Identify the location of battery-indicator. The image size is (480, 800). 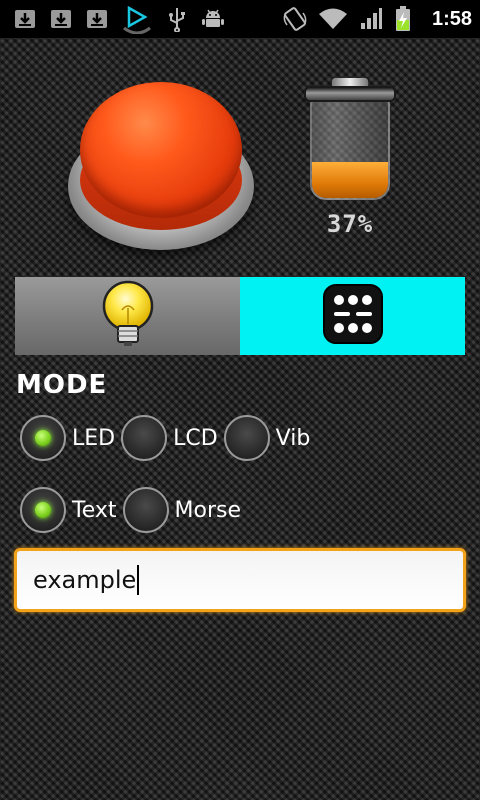
(350, 140).